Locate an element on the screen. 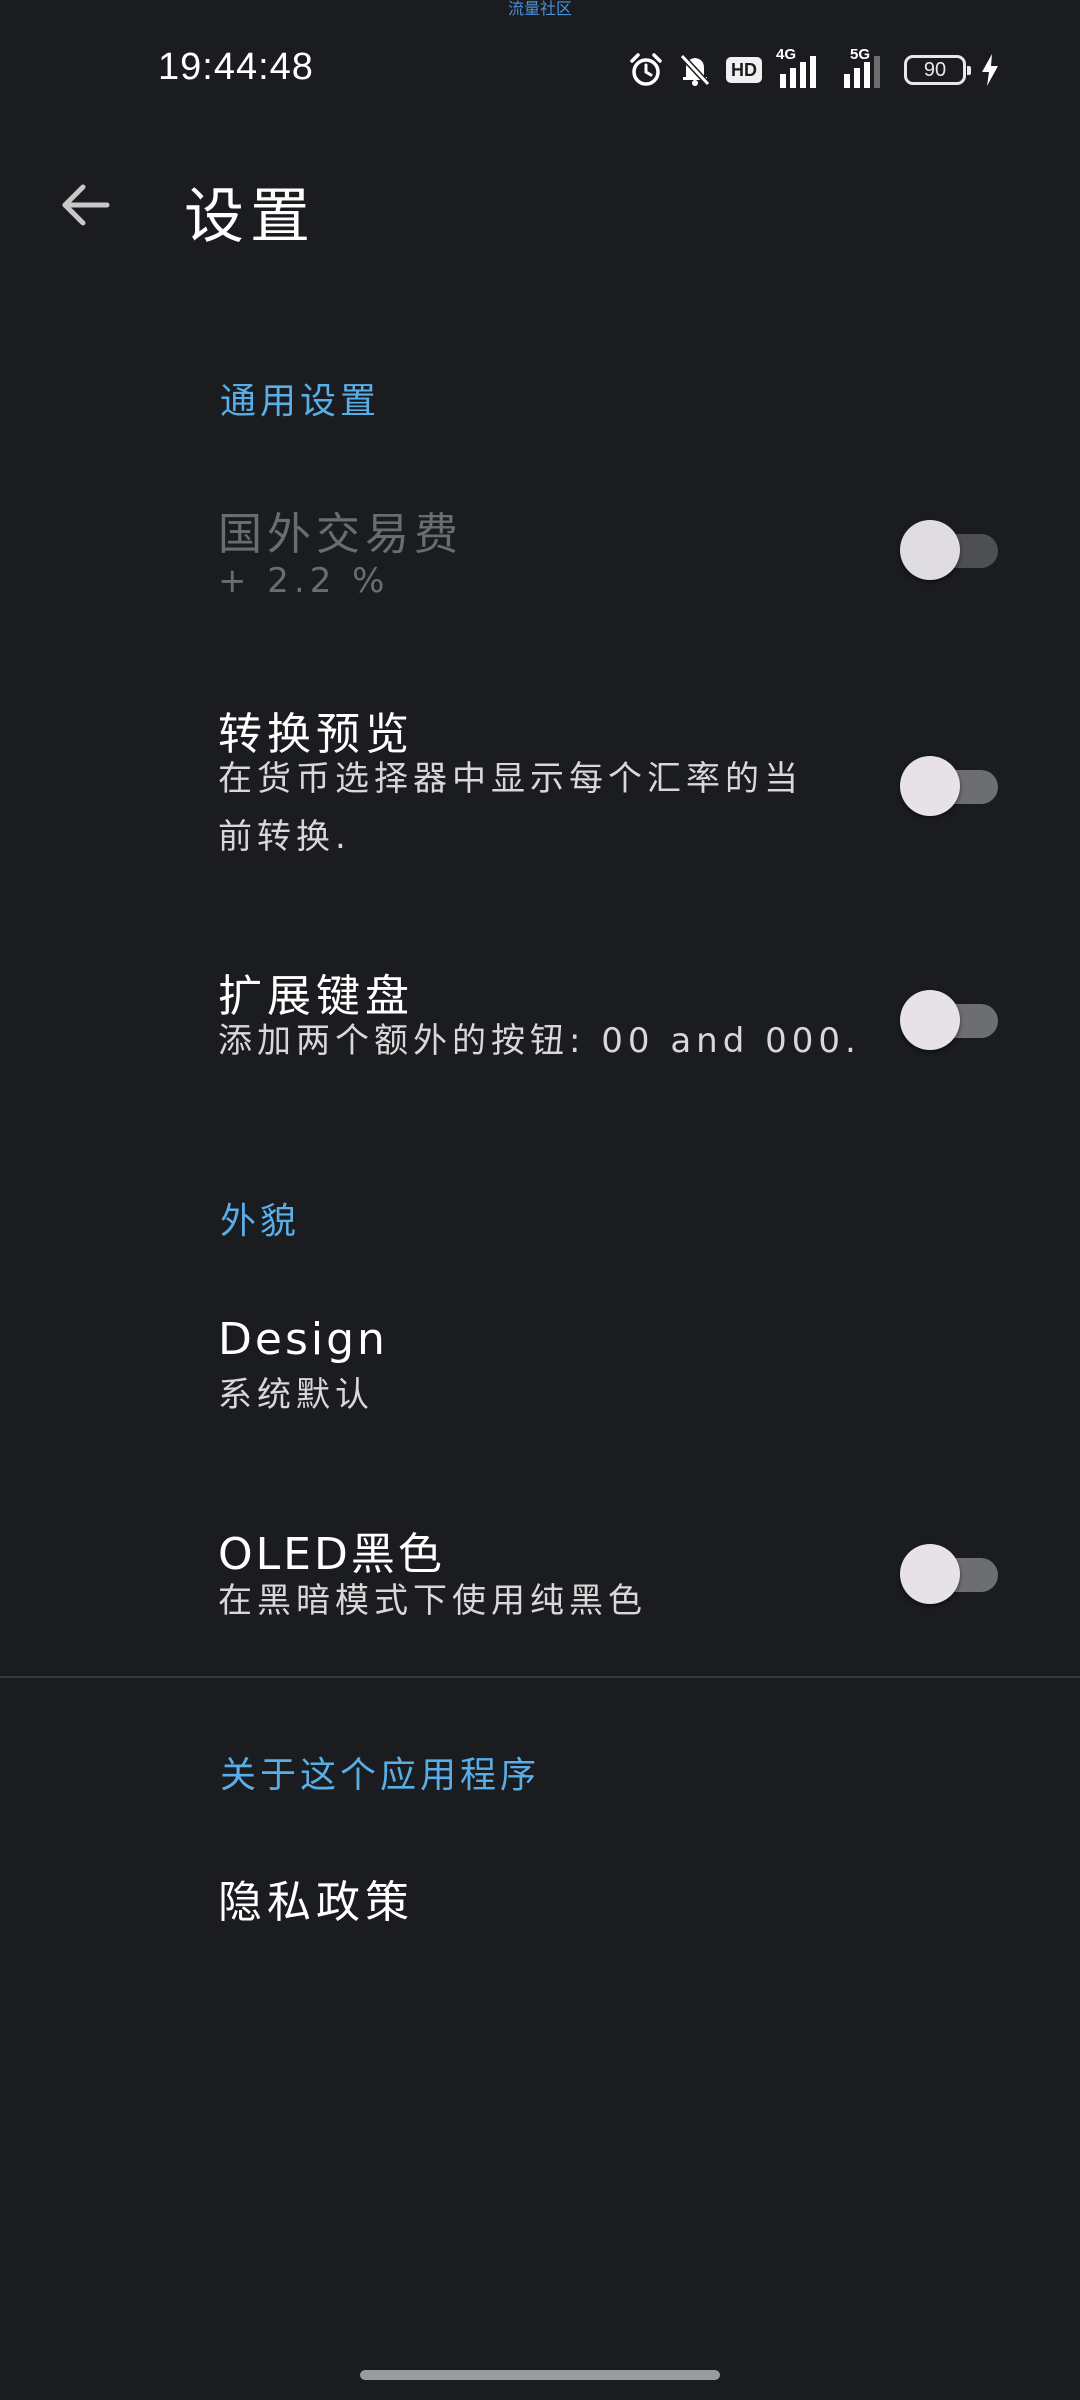  battery-icon: 90 is located at coordinates (937, 70).